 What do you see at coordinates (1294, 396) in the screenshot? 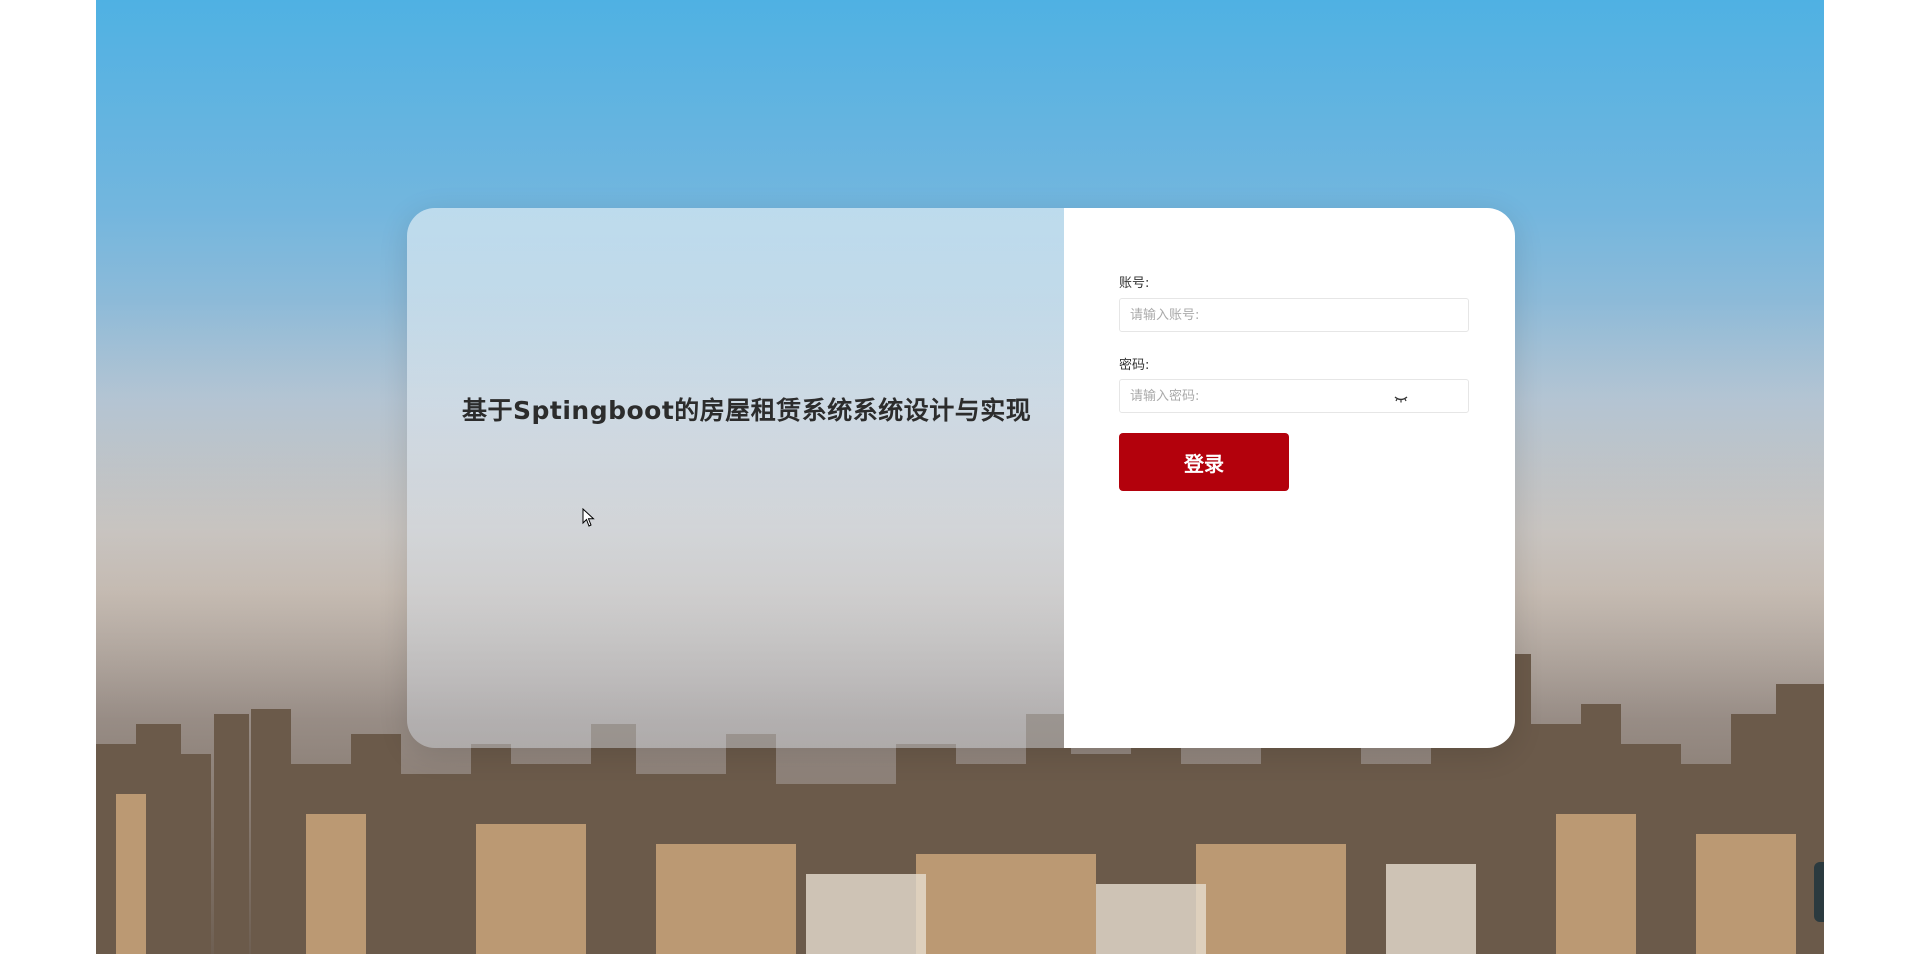
I see `password-input` at bounding box center [1294, 396].